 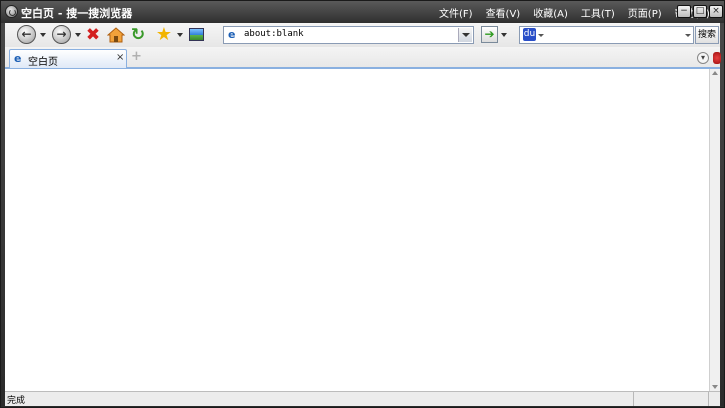 What do you see at coordinates (606, 35) in the screenshot?
I see `search-input: du` at bounding box center [606, 35].